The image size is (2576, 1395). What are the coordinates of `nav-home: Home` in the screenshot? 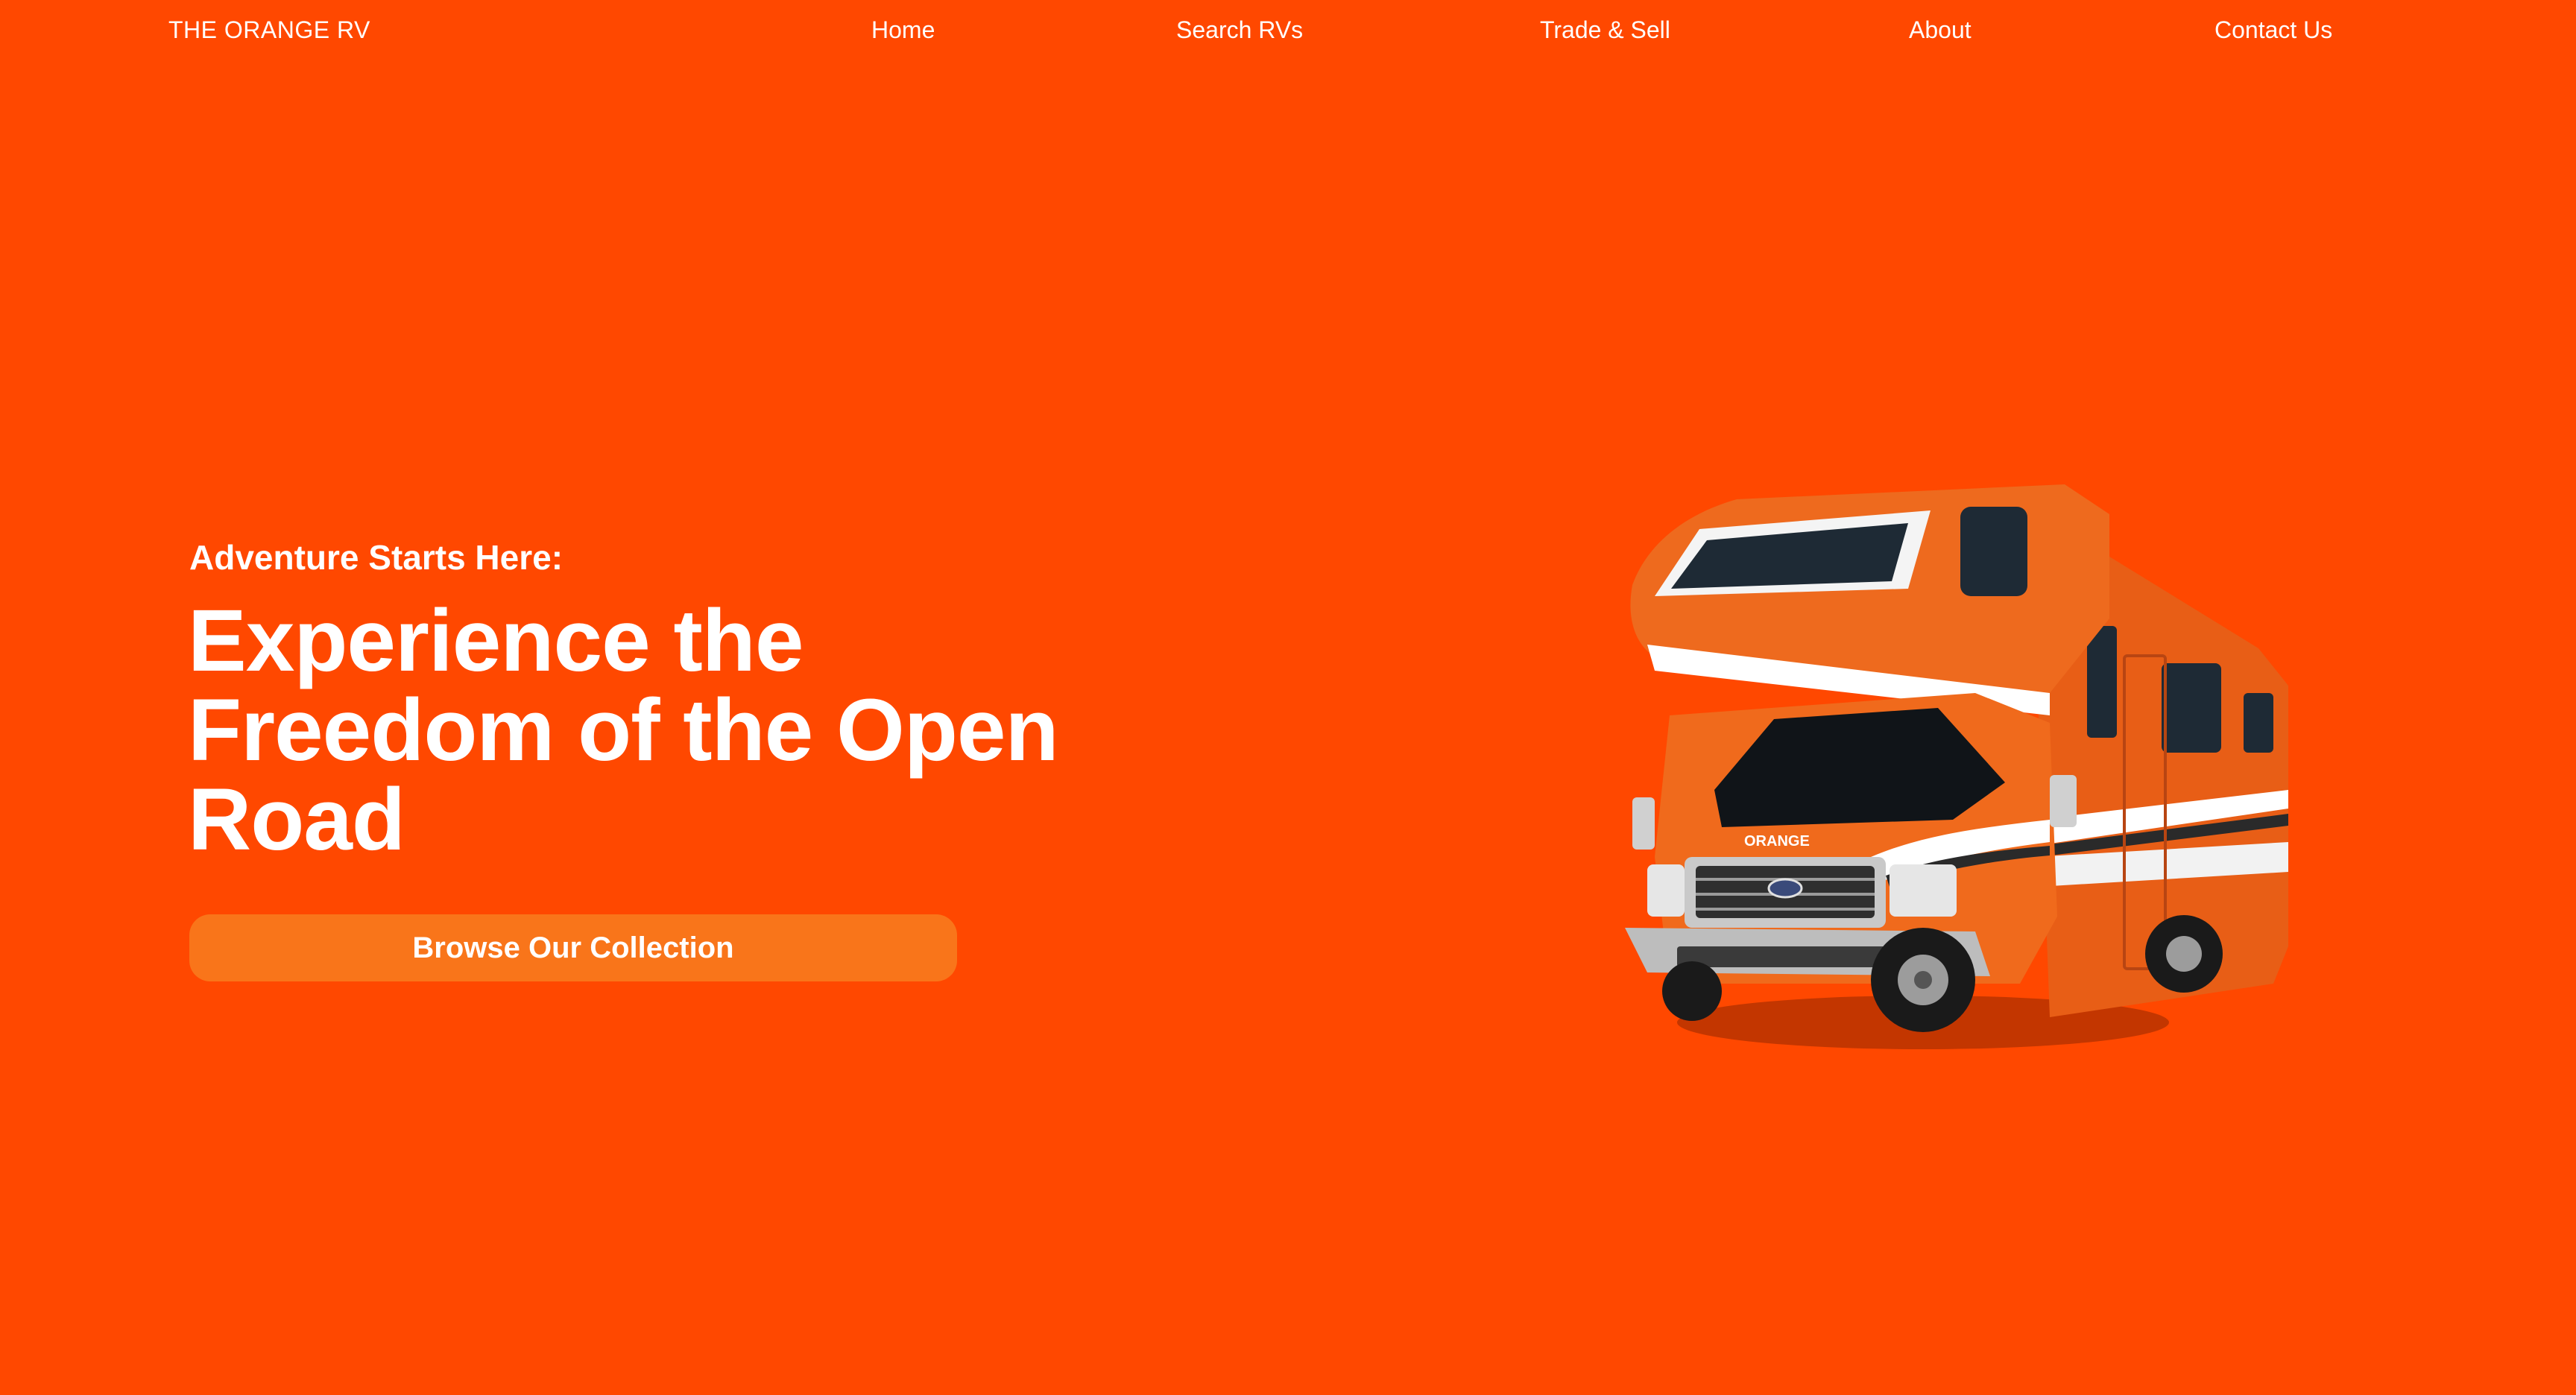 It's located at (903, 30).